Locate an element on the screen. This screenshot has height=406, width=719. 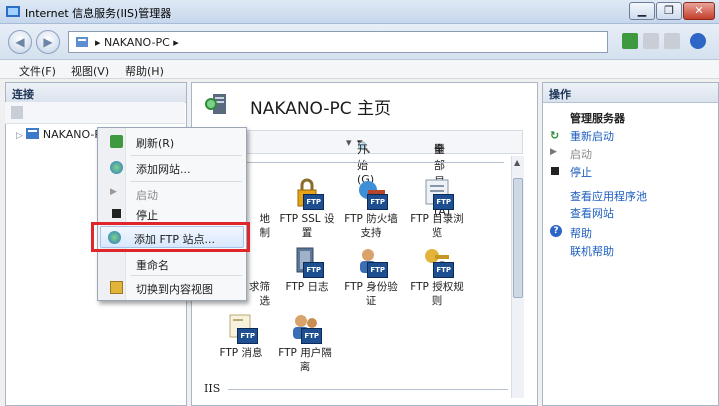
highlight-annotation-frame is located at coordinates (170, 237).